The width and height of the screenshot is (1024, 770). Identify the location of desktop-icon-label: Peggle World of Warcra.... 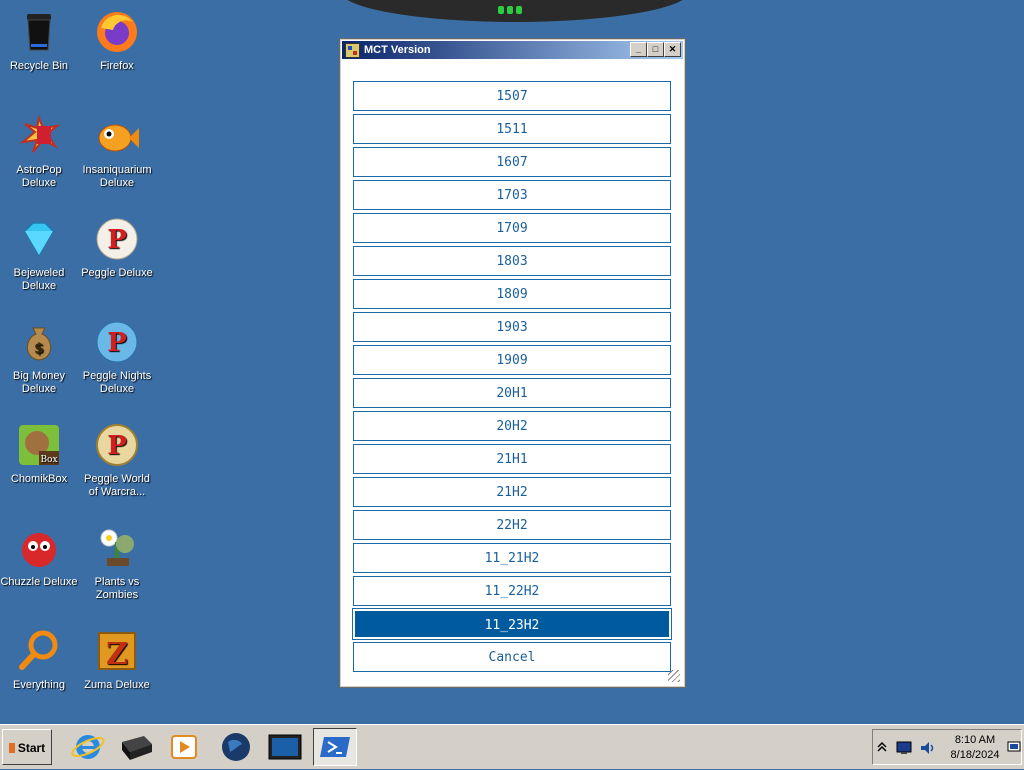
(117, 485).